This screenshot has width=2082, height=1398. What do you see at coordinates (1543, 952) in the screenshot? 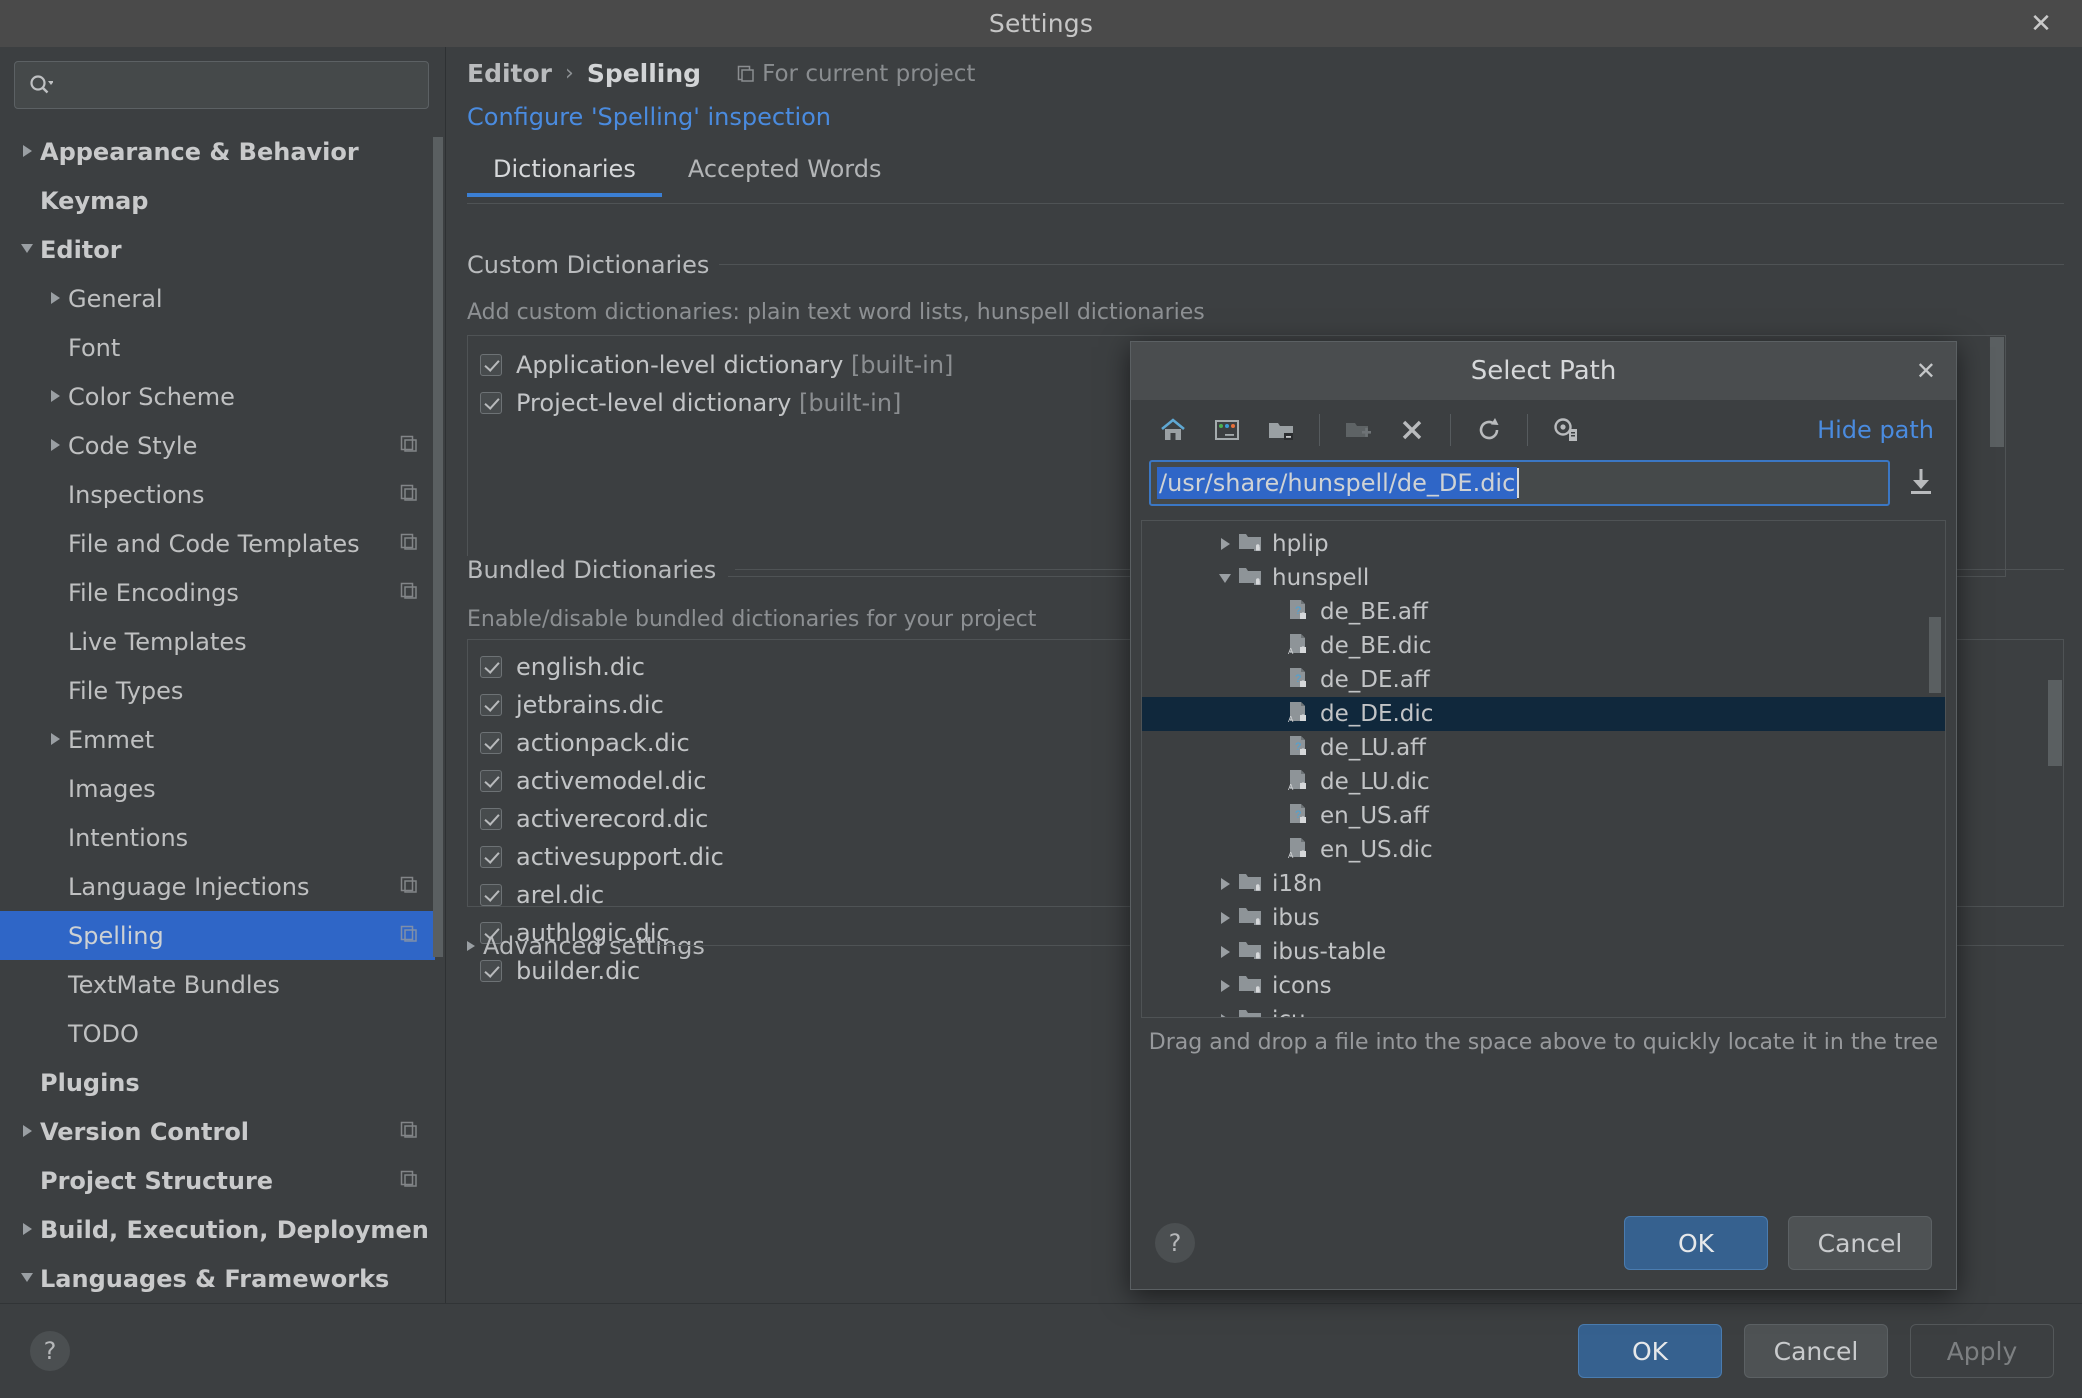
I see `file-tree-folder-row: ibus-table` at bounding box center [1543, 952].